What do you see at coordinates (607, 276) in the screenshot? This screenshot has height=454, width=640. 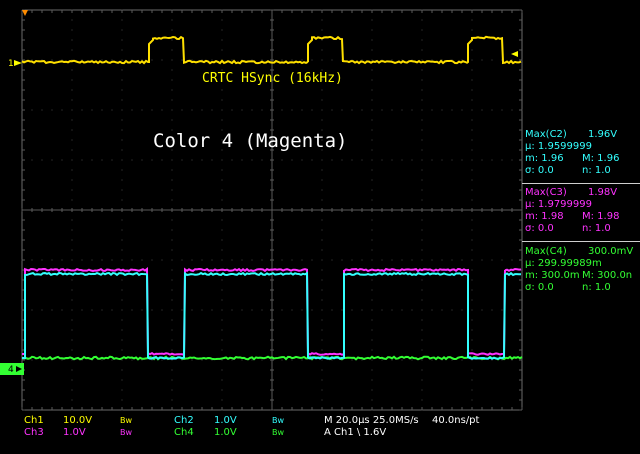 I see `measurement-stat: M: 300.0n` at bounding box center [607, 276].